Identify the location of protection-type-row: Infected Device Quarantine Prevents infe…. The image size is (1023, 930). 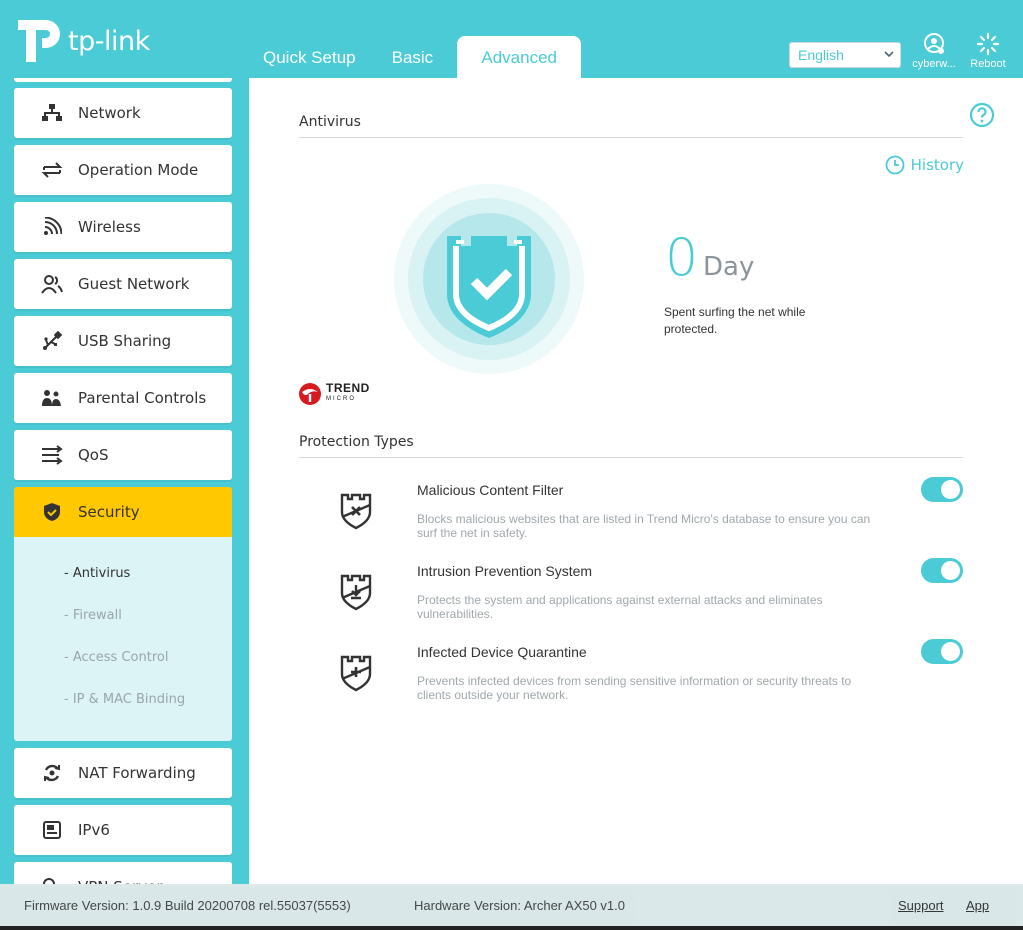
(631, 676).